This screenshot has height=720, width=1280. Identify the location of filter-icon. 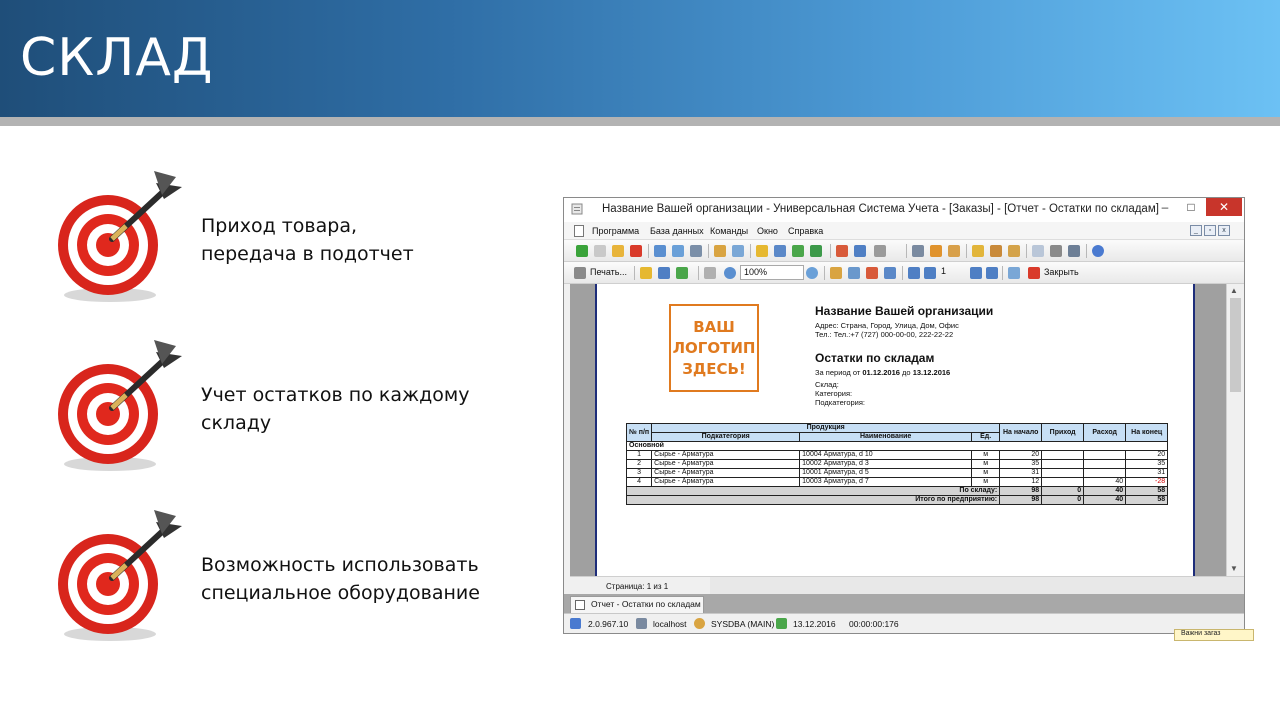
(696, 251).